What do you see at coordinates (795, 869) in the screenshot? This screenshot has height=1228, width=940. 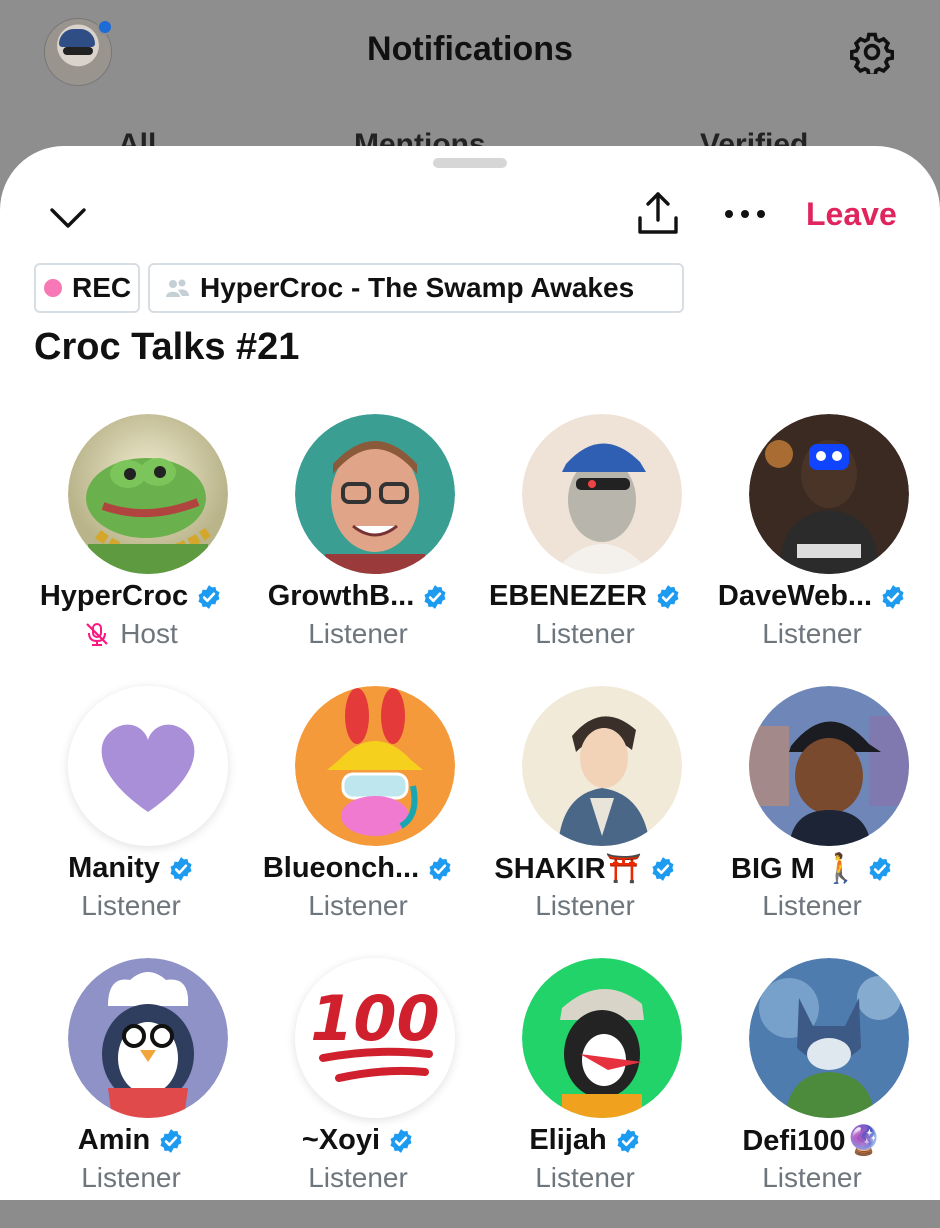 I see `participant-name: BIG M 🚶` at bounding box center [795, 869].